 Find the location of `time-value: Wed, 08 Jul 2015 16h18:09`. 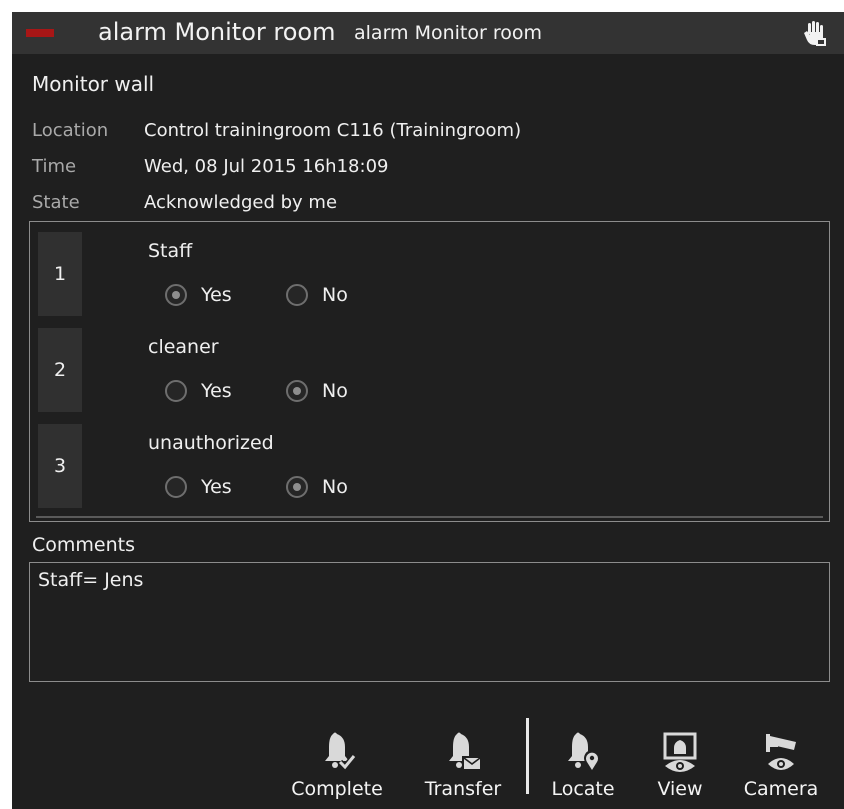

time-value: Wed, 08 Jul 2015 16h18:09 is located at coordinates (266, 166).